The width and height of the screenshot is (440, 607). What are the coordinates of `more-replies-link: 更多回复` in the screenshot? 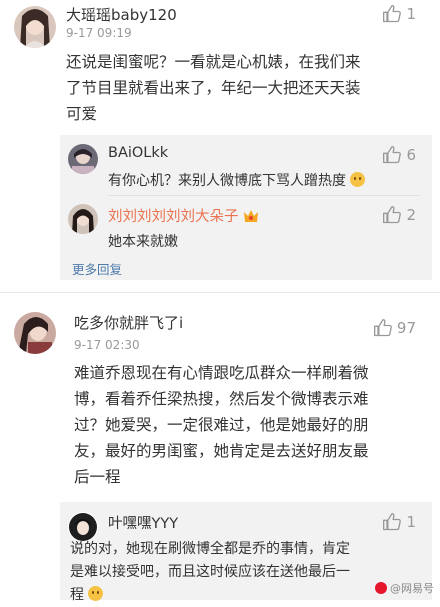 It's located at (97, 268).